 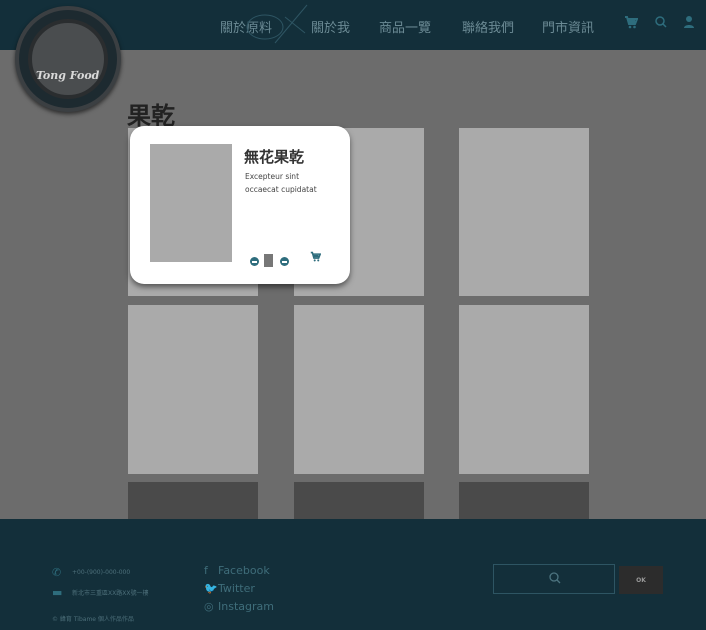 I want to click on nav-decoration, so click(x=277, y=24).